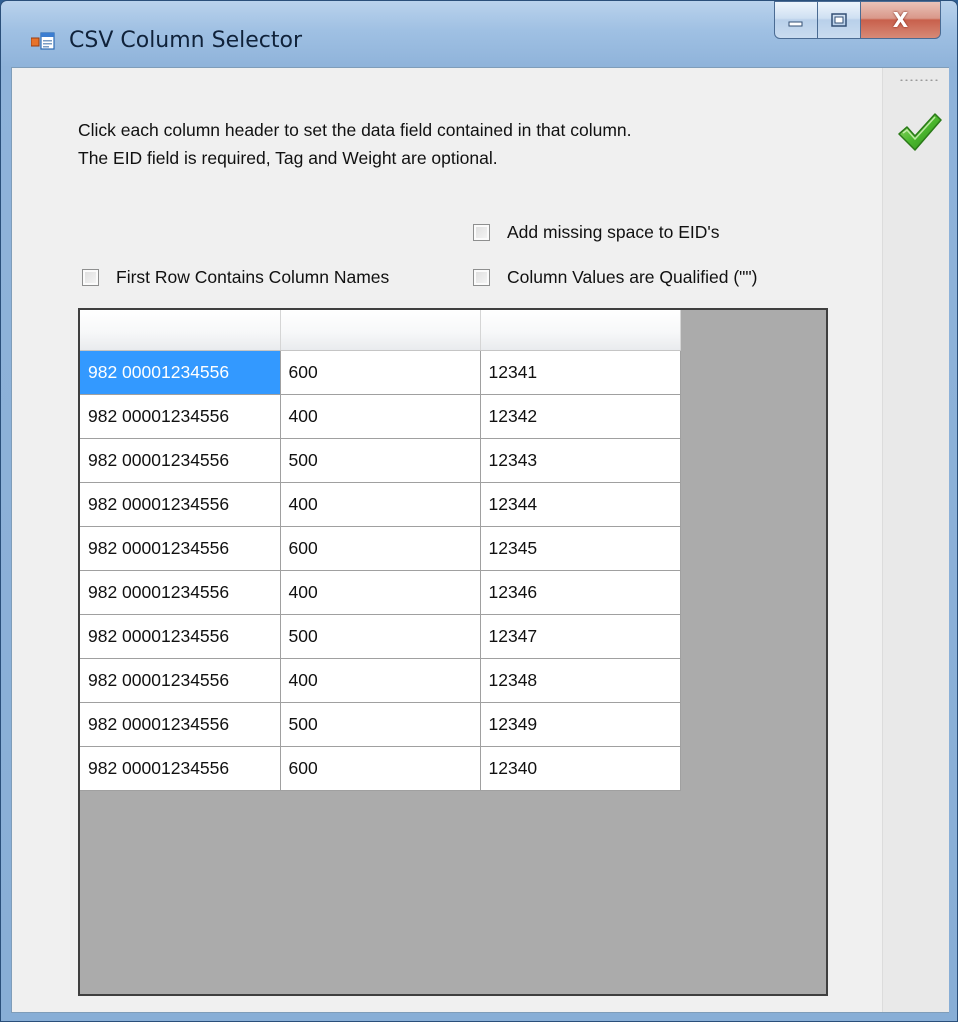 This screenshot has width=958, height=1022. Describe the element at coordinates (580, 460) in the screenshot. I see `table-cell: 12343` at that location.